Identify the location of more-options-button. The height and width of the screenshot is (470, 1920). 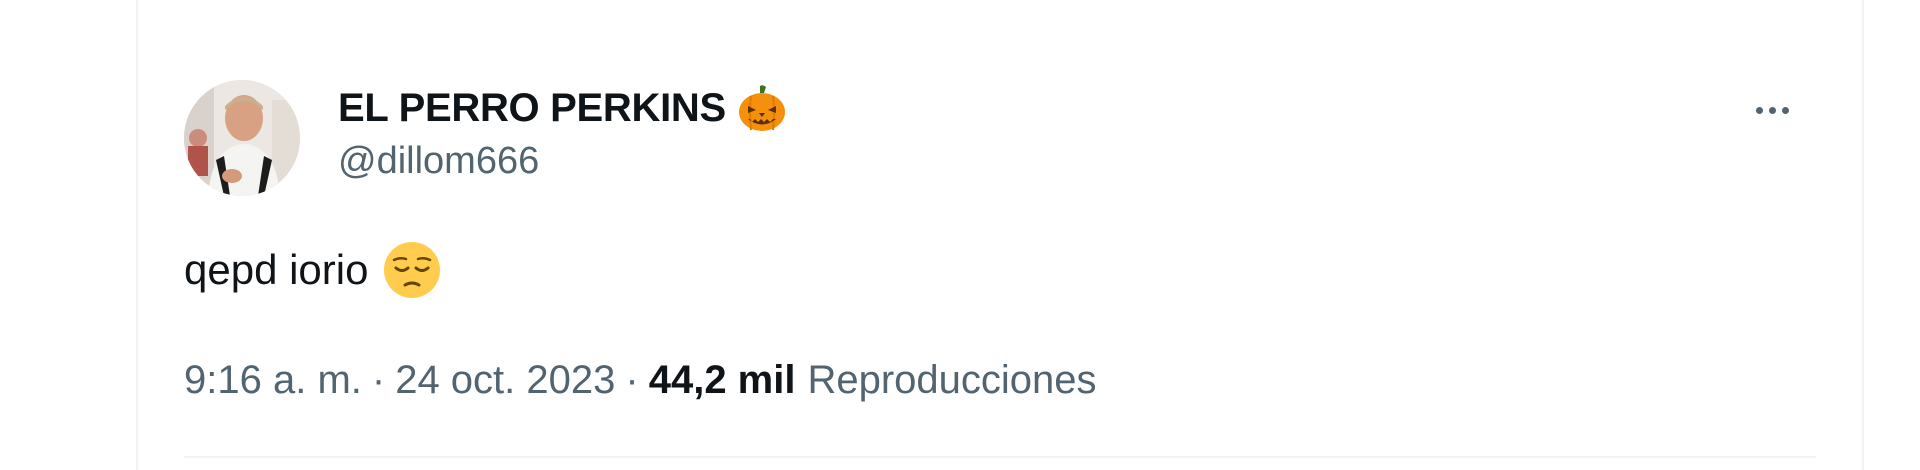
(1772, 110).